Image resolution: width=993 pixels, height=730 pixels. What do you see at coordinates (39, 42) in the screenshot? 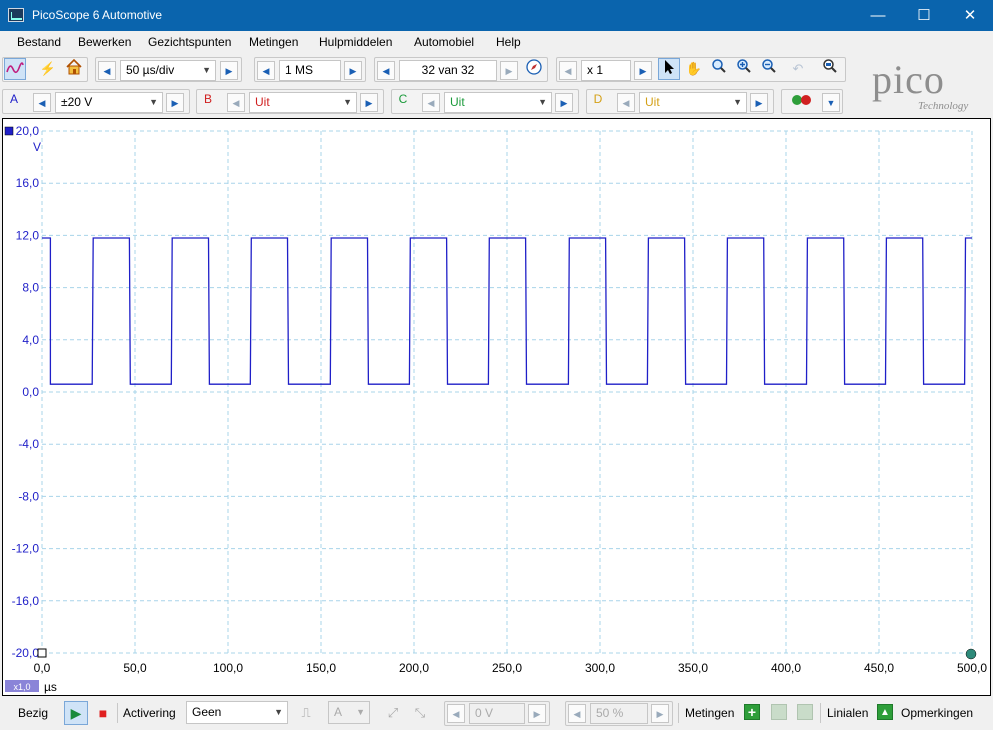
I see `menu-bestand: Bestand` at bounding box center [39, 42].